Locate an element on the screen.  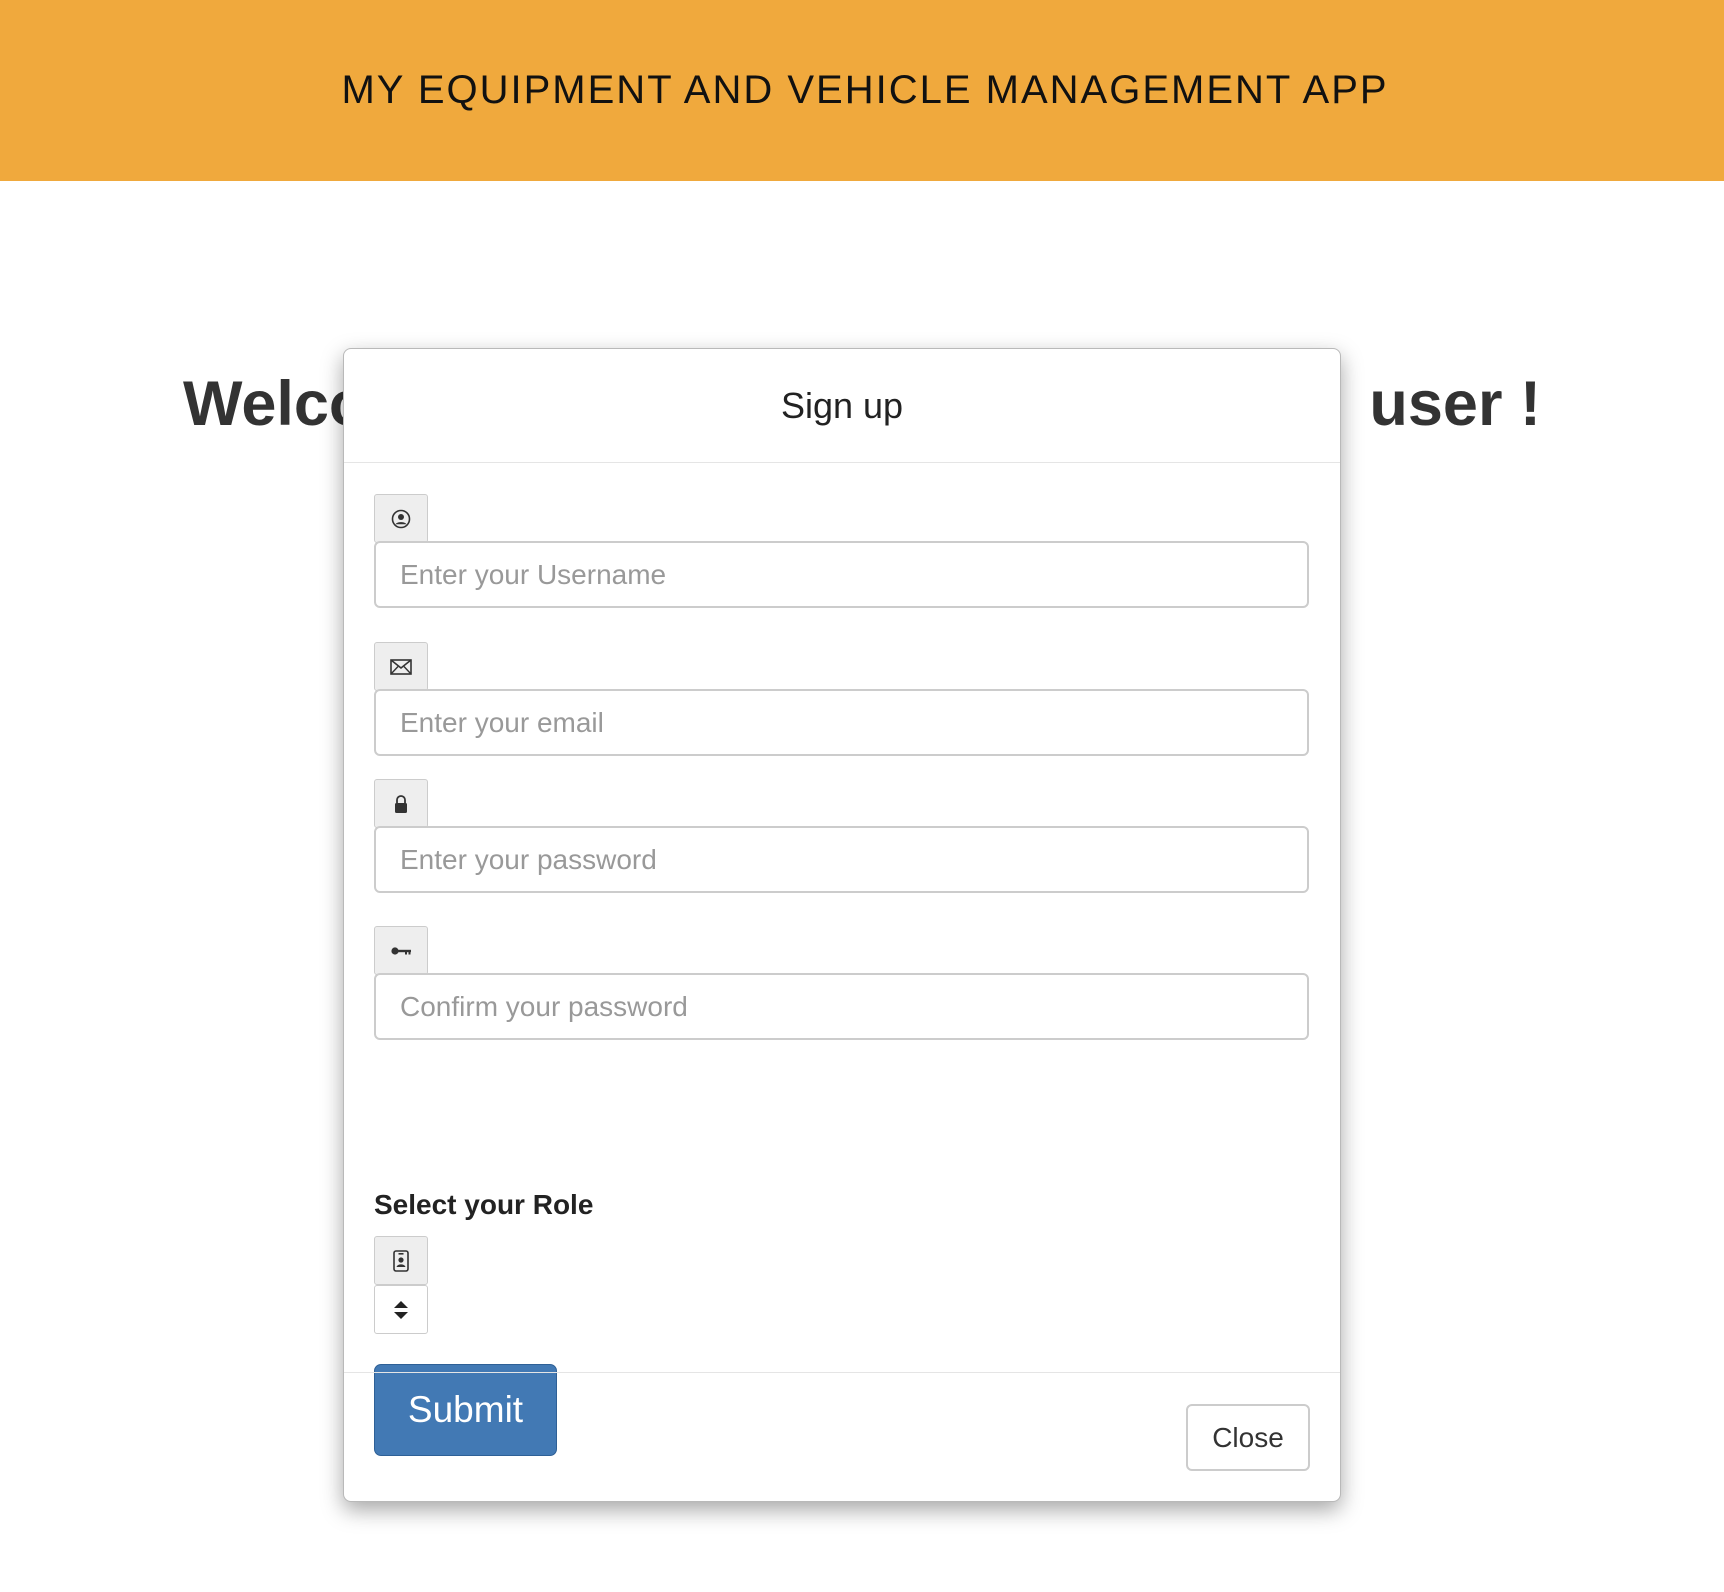
password-input is located at coordinates (841, 859).